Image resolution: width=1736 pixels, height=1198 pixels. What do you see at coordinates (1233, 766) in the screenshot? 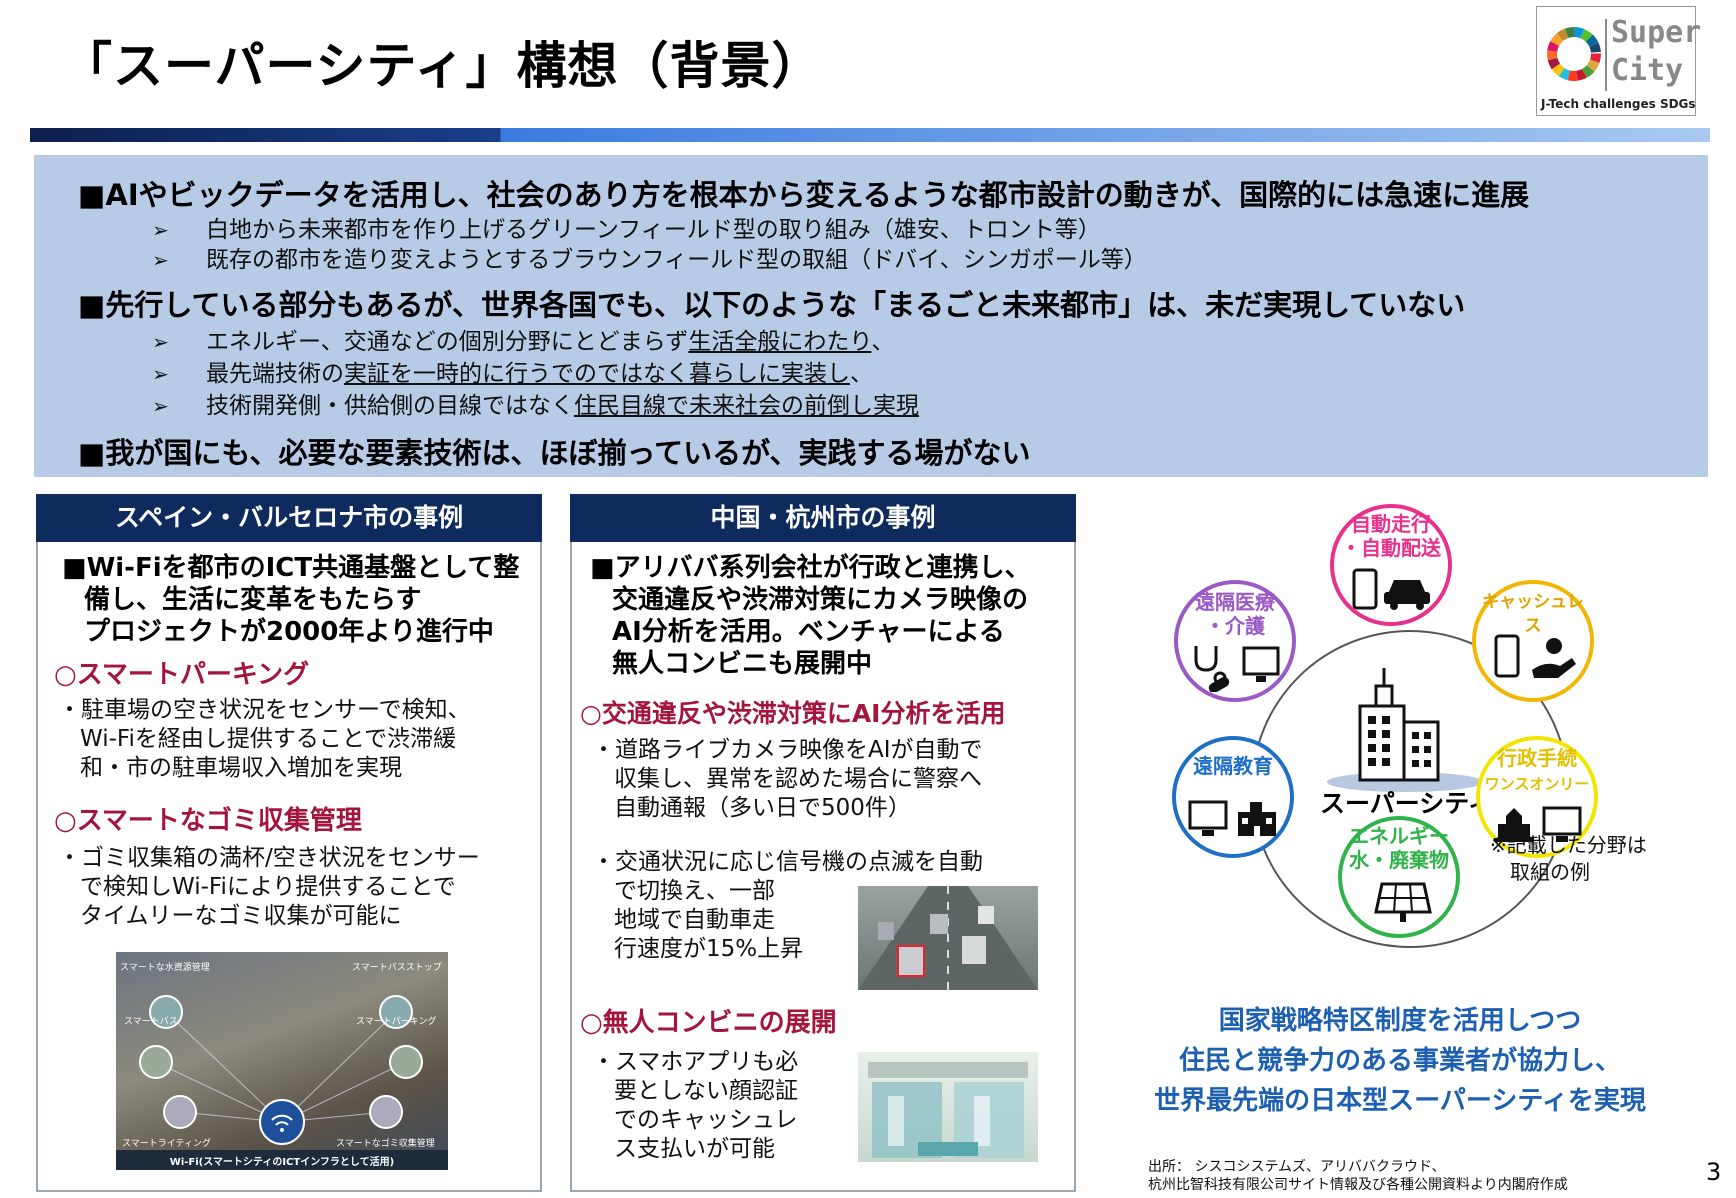
I see `node-remote-education-label: 遠隔教育` at bounding box center [1233, 766].